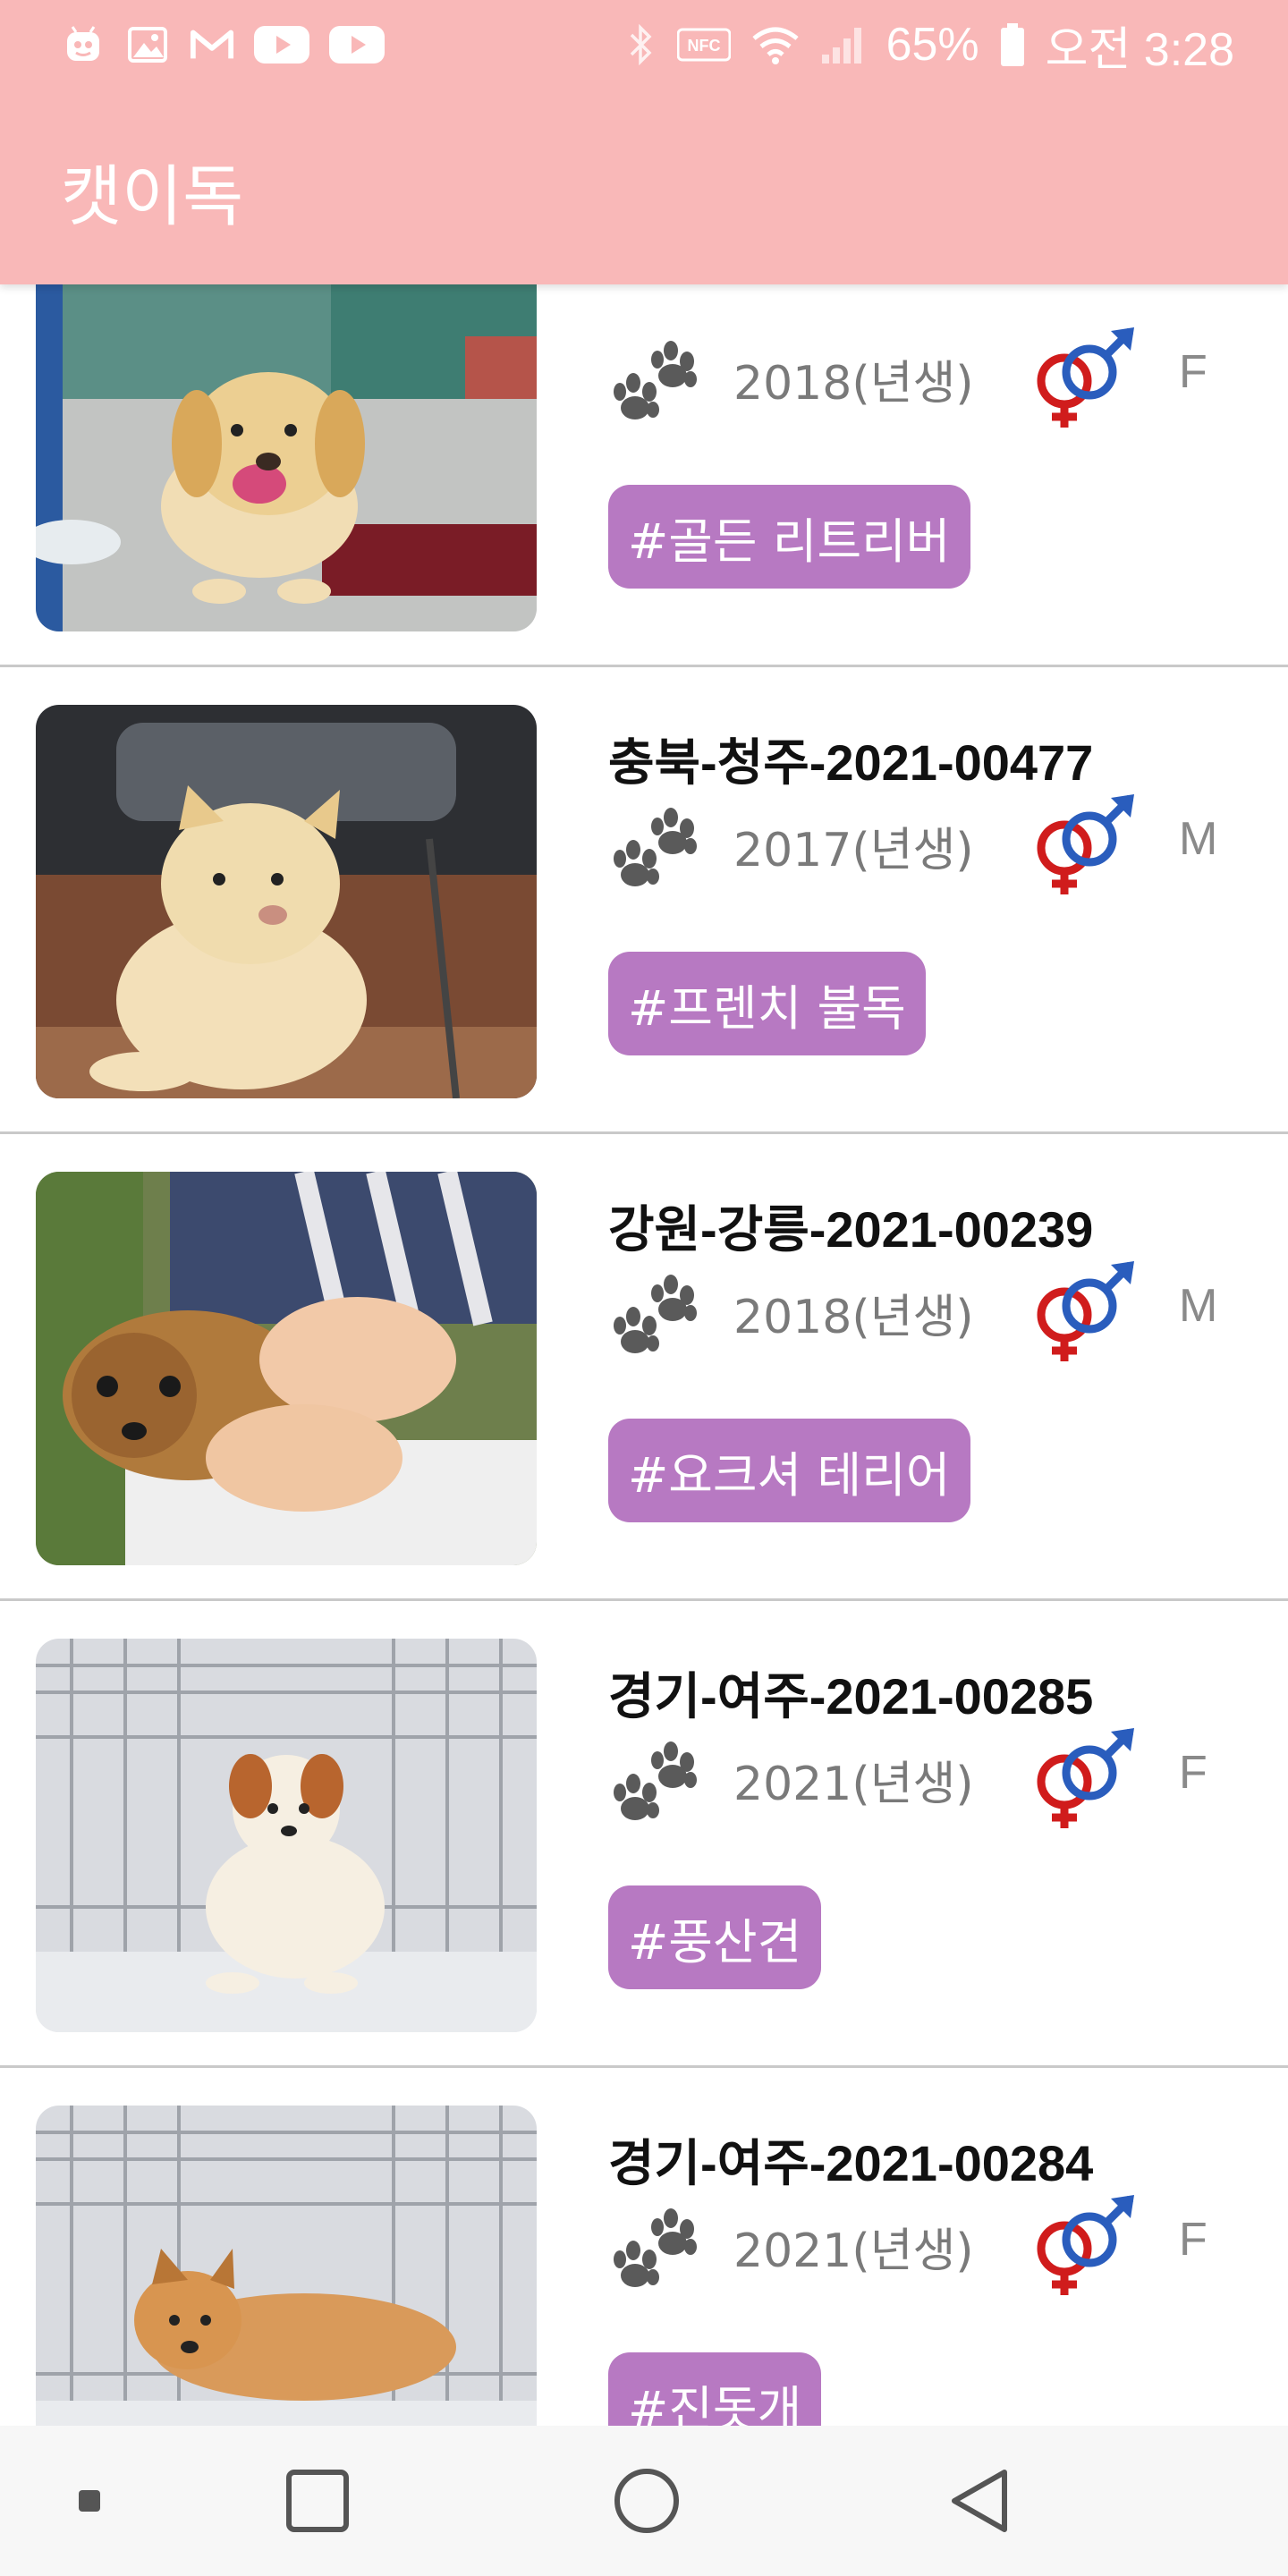 The width and height of the screenshot is (1288, 2576). I want to click on signal-icon, so click(843, 44).